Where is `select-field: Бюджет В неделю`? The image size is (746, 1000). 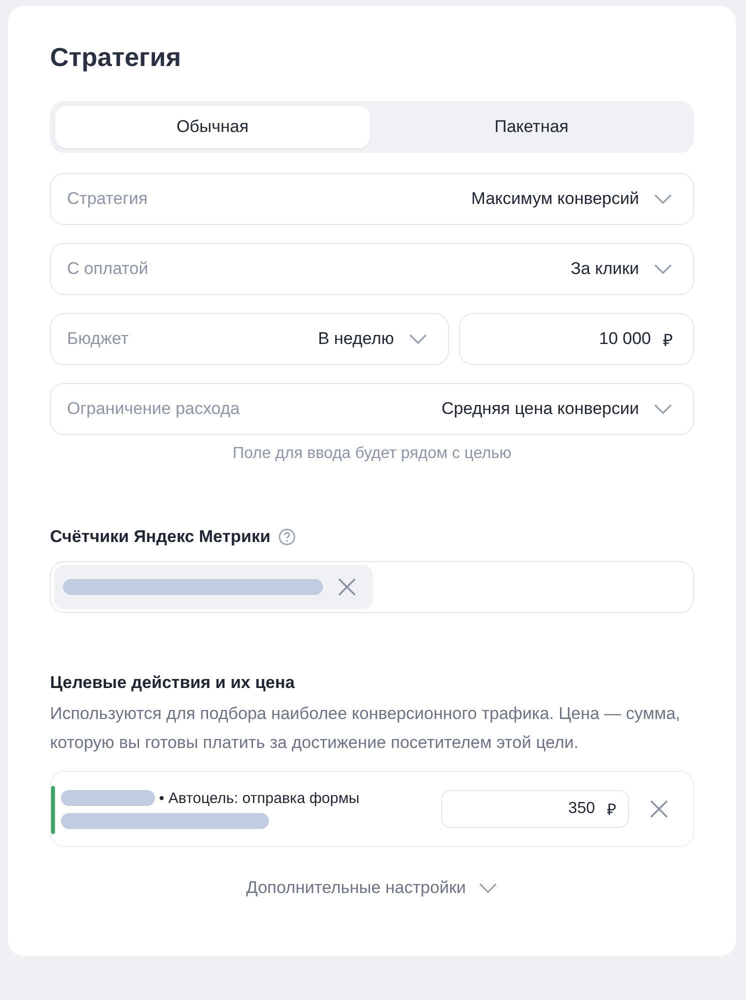 select-field: Бюджет В неделю is located at coordinates (249, 339).